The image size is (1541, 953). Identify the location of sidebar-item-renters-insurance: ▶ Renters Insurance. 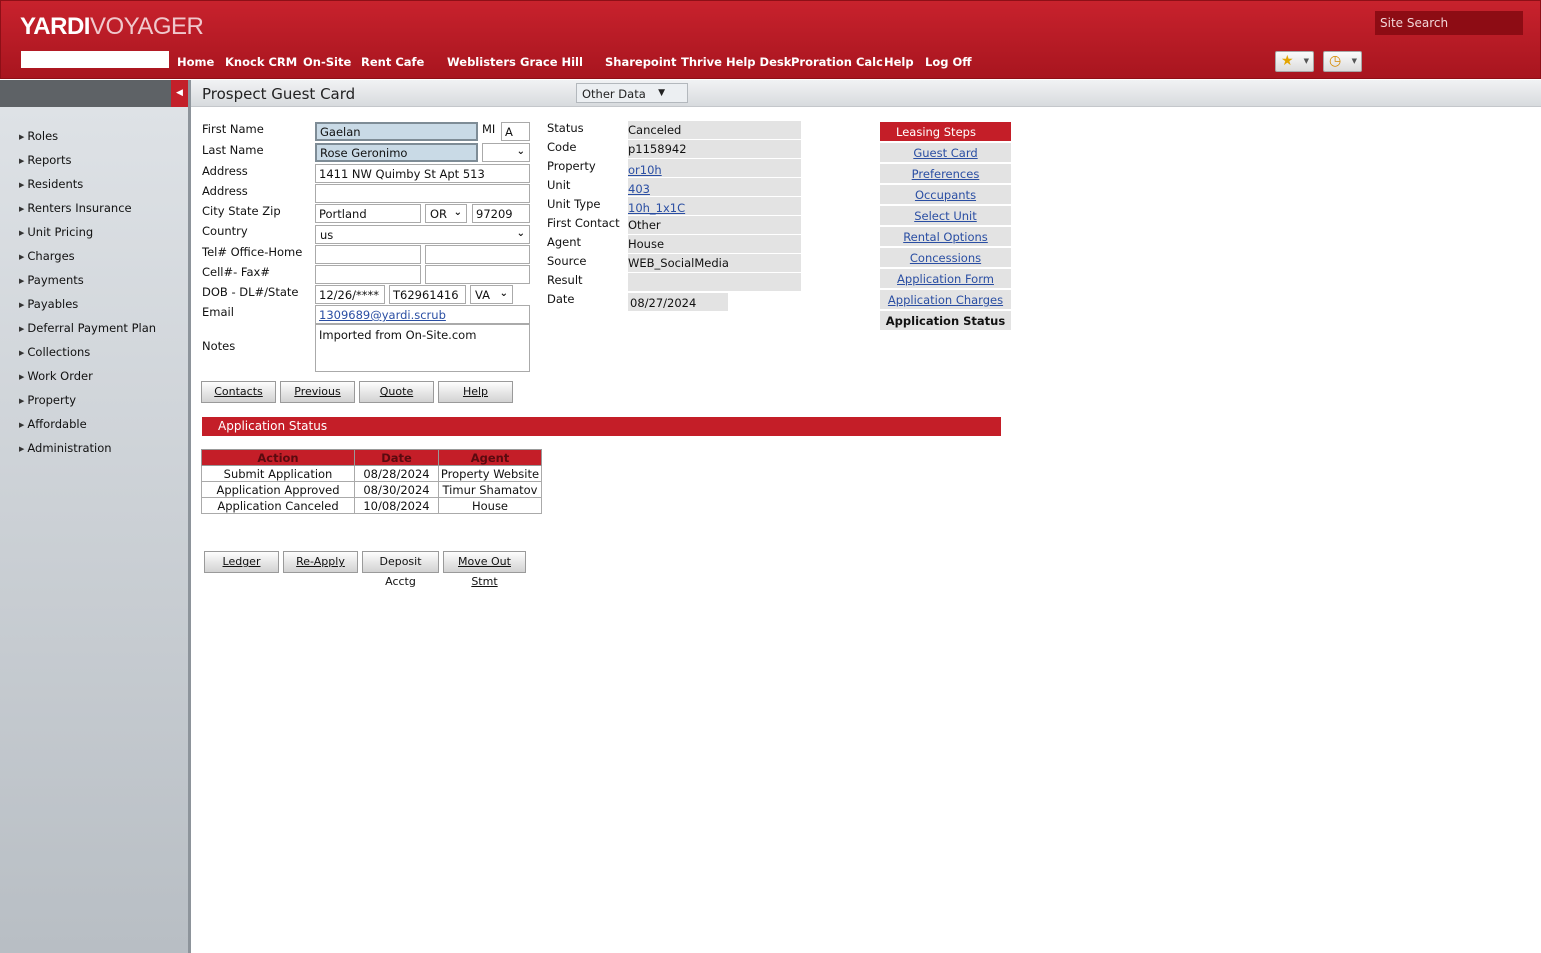
(75, 208).